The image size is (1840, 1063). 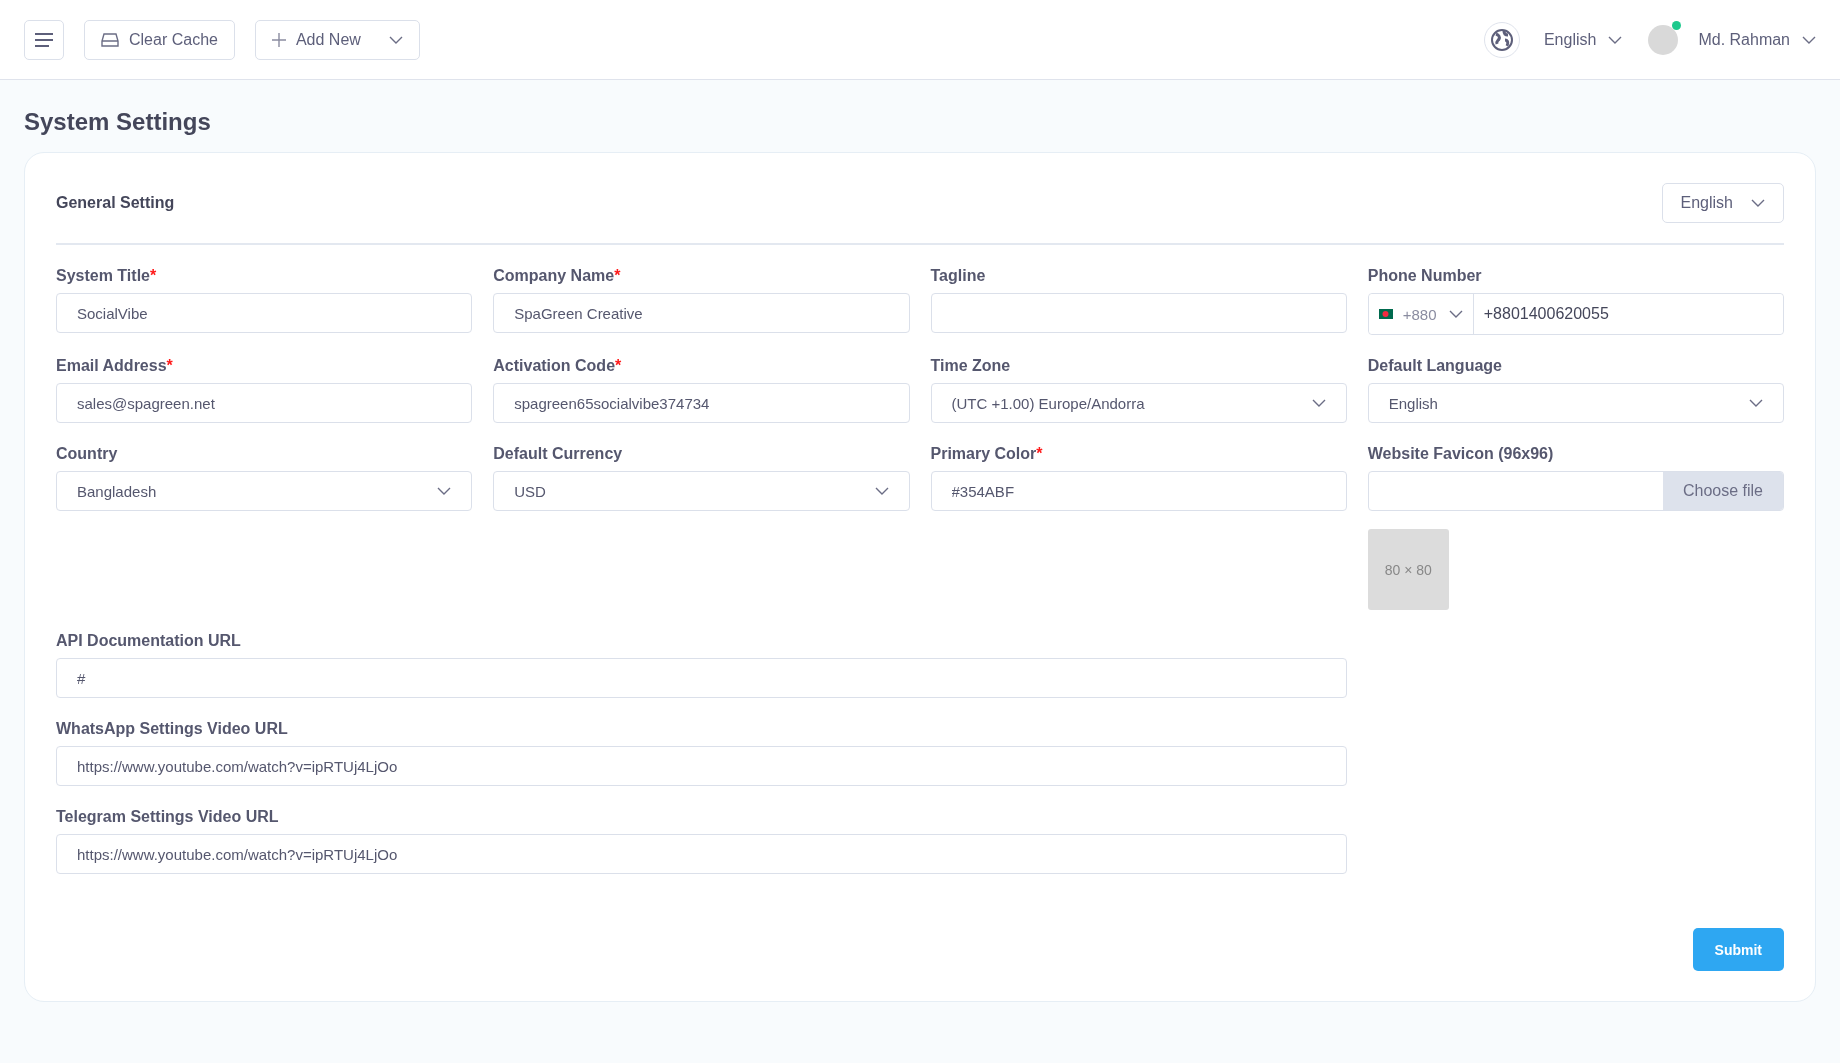 What do you see at coordinates (1138, 491) in the screenshot?
I see `text-field: #354ABF` at bounding box center [1138, 491].